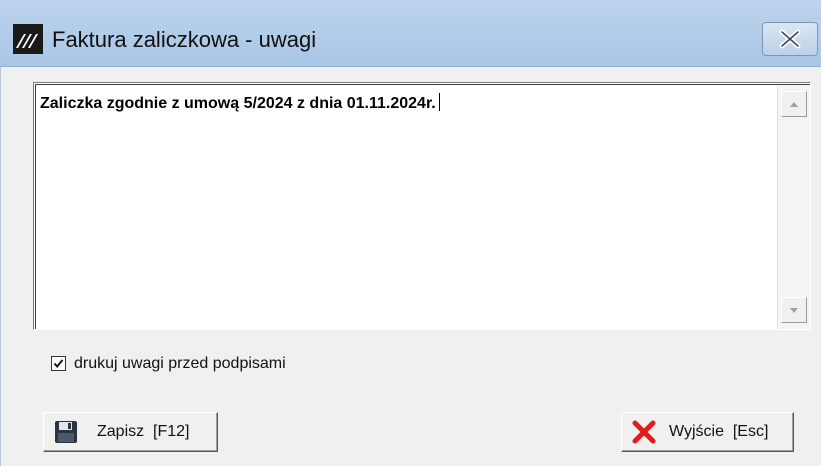 Image resolution: width=821 pixels, height=466 pixels. What do you see at coordinates (793, 207) in the screenshot?
I see `vertical-scrollbar` at bounding box center [793, 207].